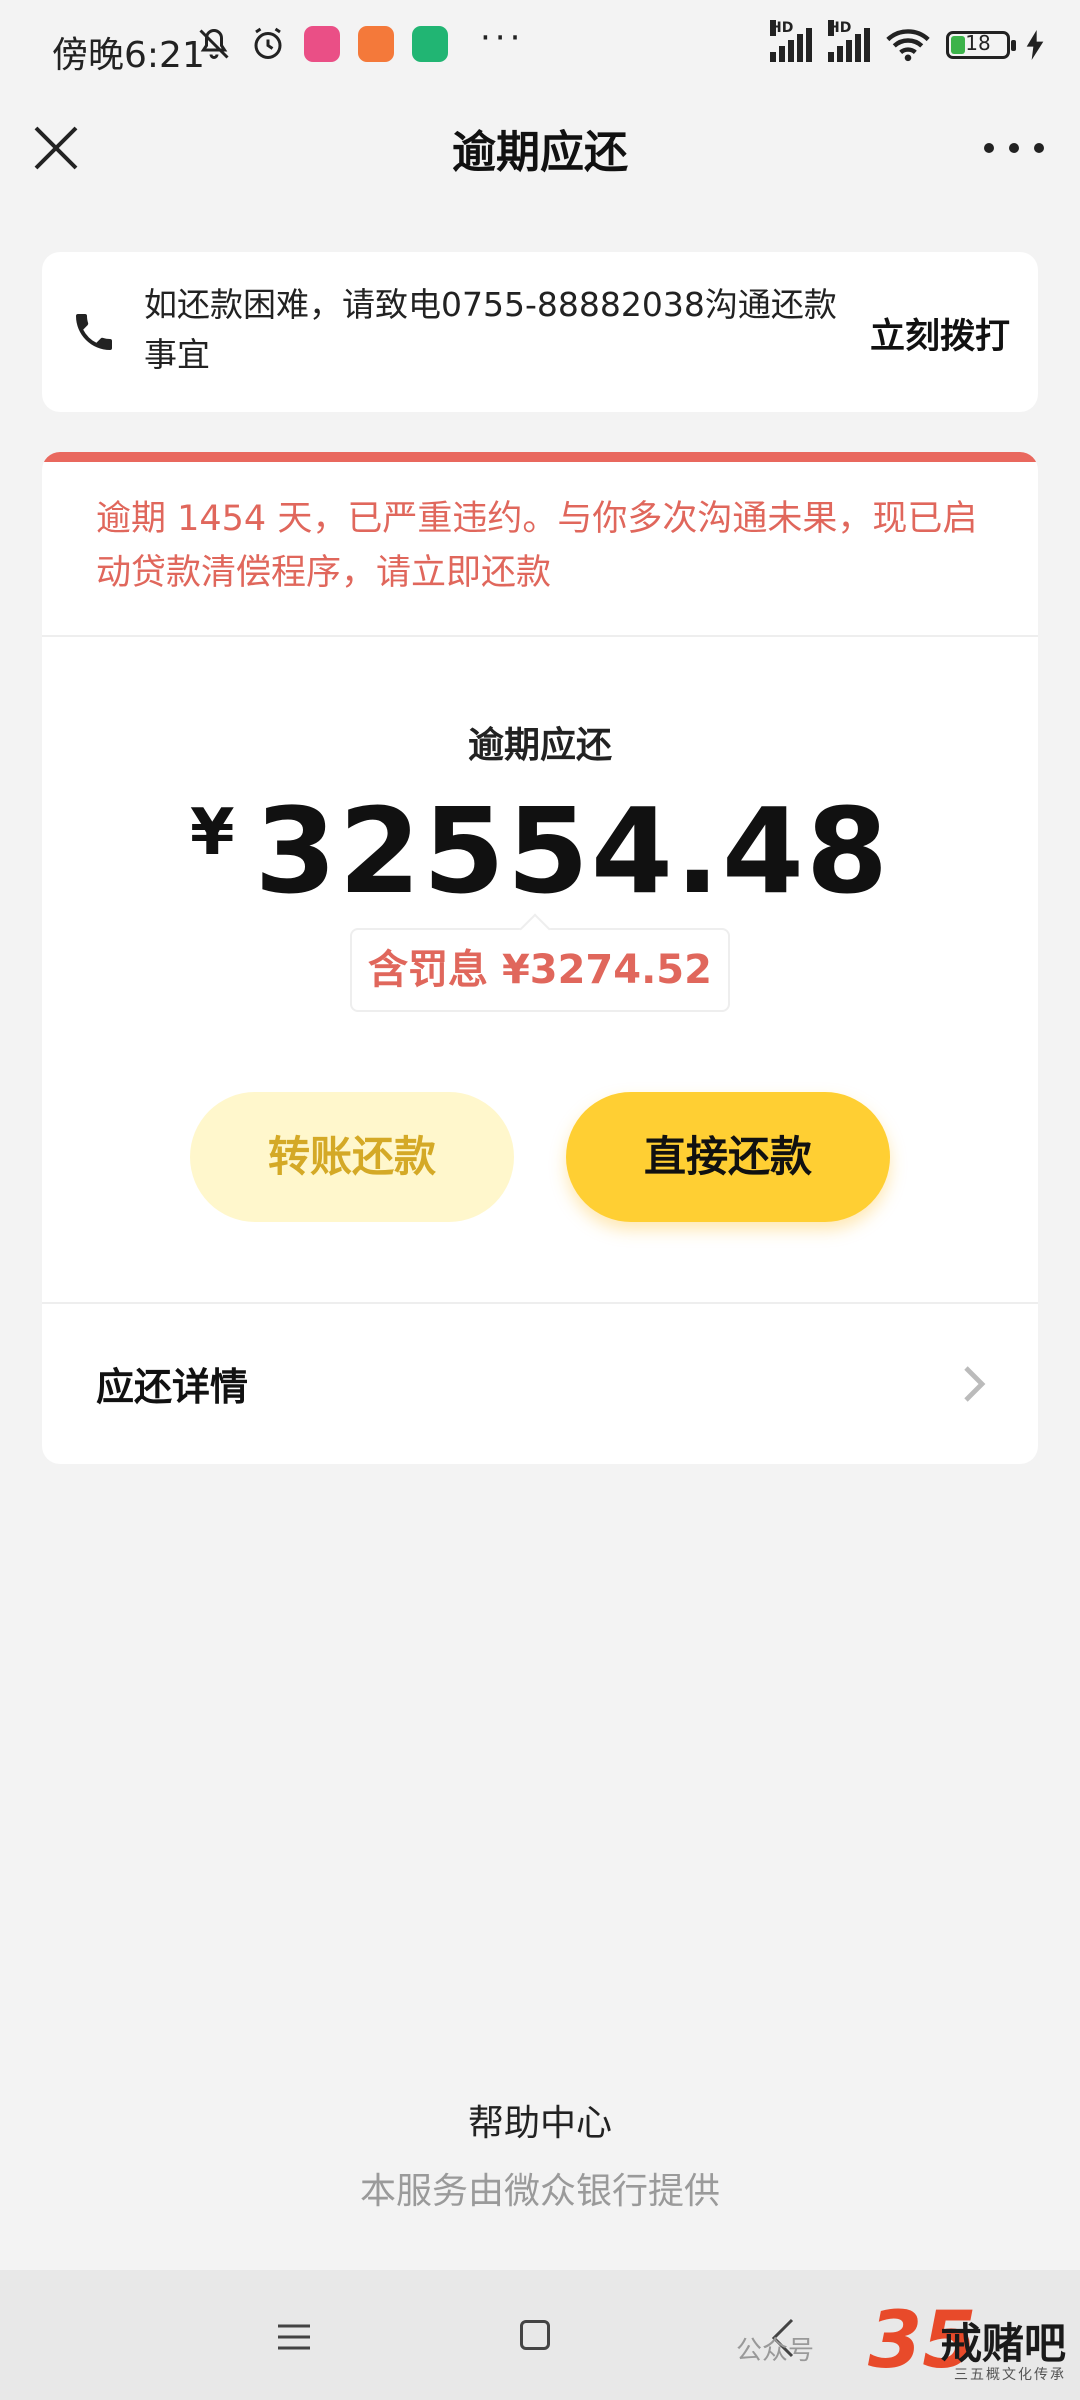 The width and height of the screenshot is (1080, 2400). Describe the element at coordinates (539, 2191) in the screenshot. I see `provider-text: 本服务由微众银行提供` at that location.